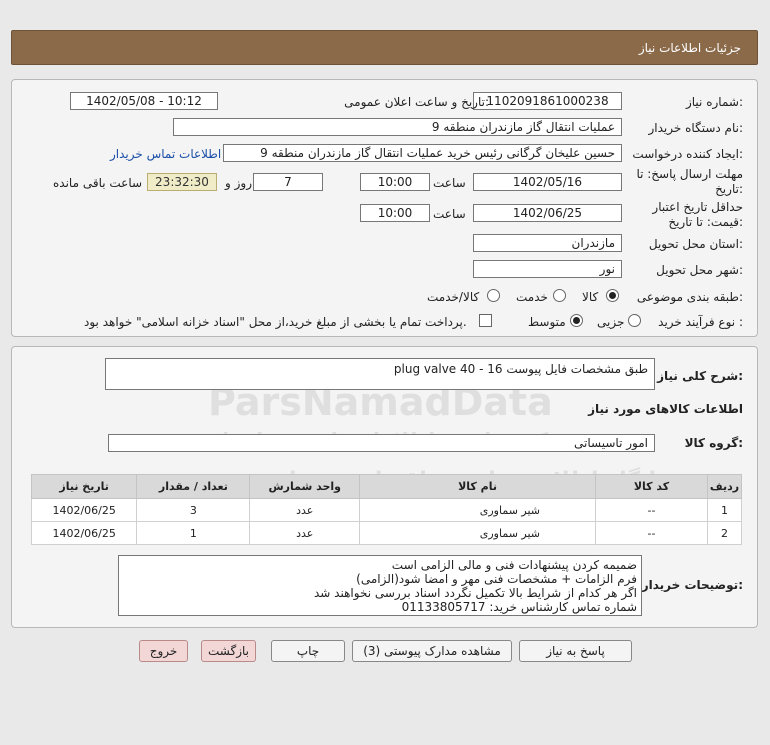 The width and height of the screenshot is (770, 745). Describe the element at coordinates (729, 189) in the screenshot. I see `deadline-label-line2: تاریخ:` at that location.